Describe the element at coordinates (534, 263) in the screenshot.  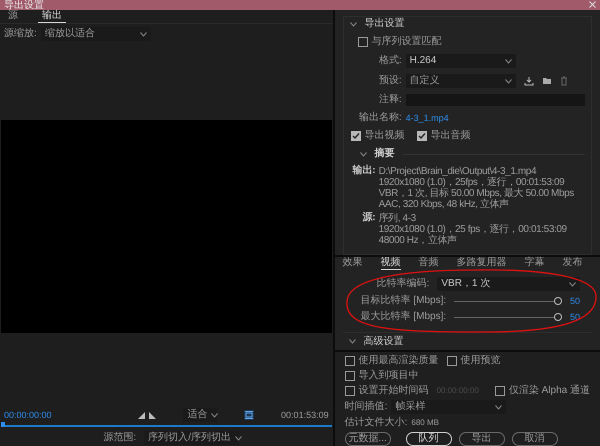
I see `tab: 字幕` at that location.